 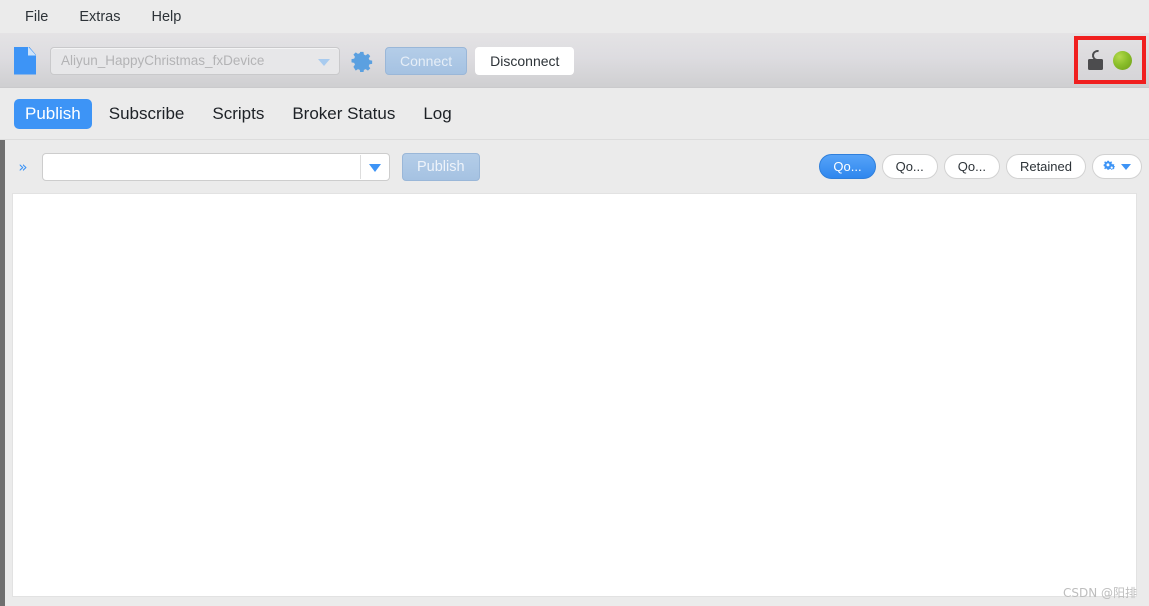 I want to click on watermark: CSDN @阳排, so click(x=1099, y=593).